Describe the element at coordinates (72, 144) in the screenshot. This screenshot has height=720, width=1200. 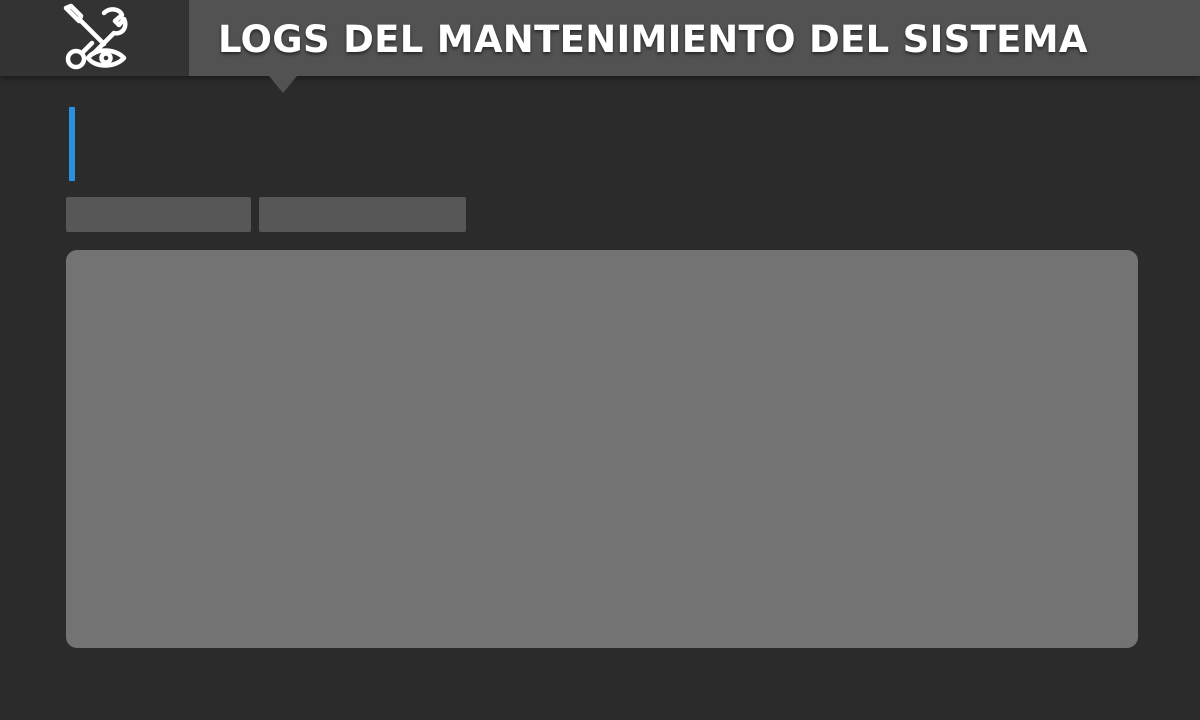
I see `section-accent-bar` at that location.